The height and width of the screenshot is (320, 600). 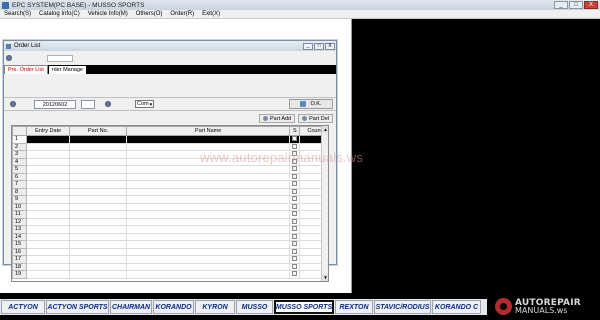 What do you see at coordinates (170, 214) in the screenshot?
I see `table-row: 11` at bounding box center [170, 214].